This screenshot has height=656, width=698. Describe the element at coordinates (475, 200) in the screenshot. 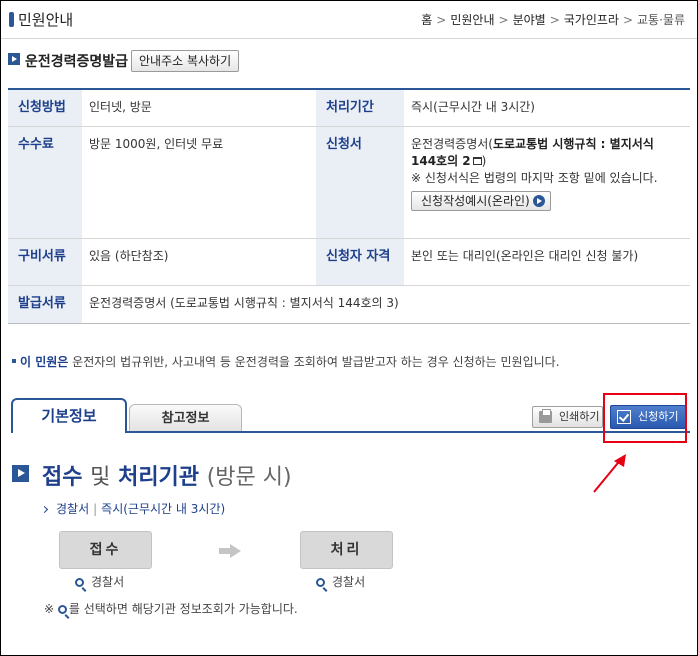

I see `example-button-label: 신청작성예시(온라인)` at that location.